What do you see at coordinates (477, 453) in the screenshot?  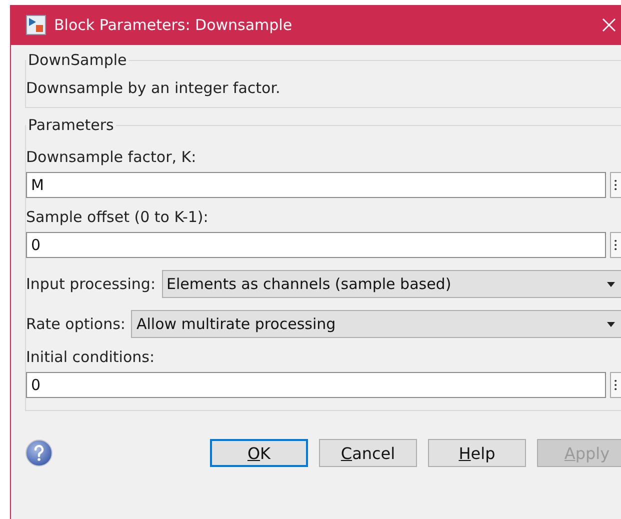 I see `dialog-button: Help` at bounding box center [477, 453].